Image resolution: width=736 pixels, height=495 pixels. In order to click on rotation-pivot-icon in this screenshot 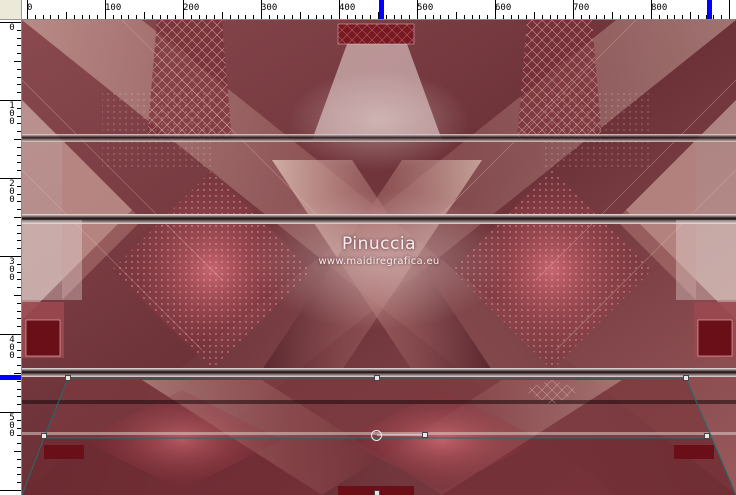, I will do `click(376, 435)`.